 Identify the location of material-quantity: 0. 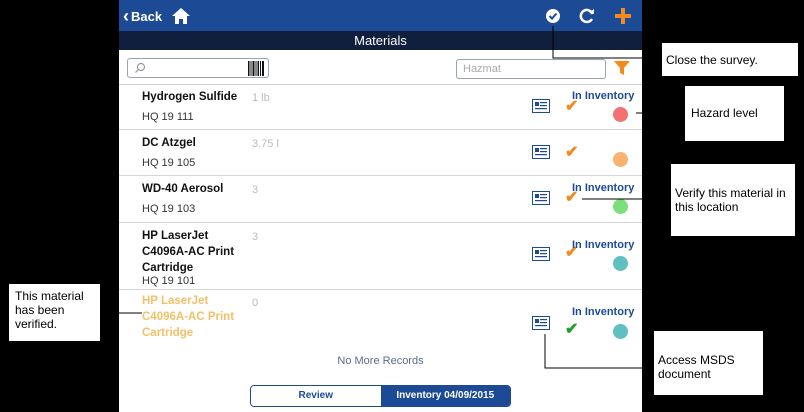
(255, 303).